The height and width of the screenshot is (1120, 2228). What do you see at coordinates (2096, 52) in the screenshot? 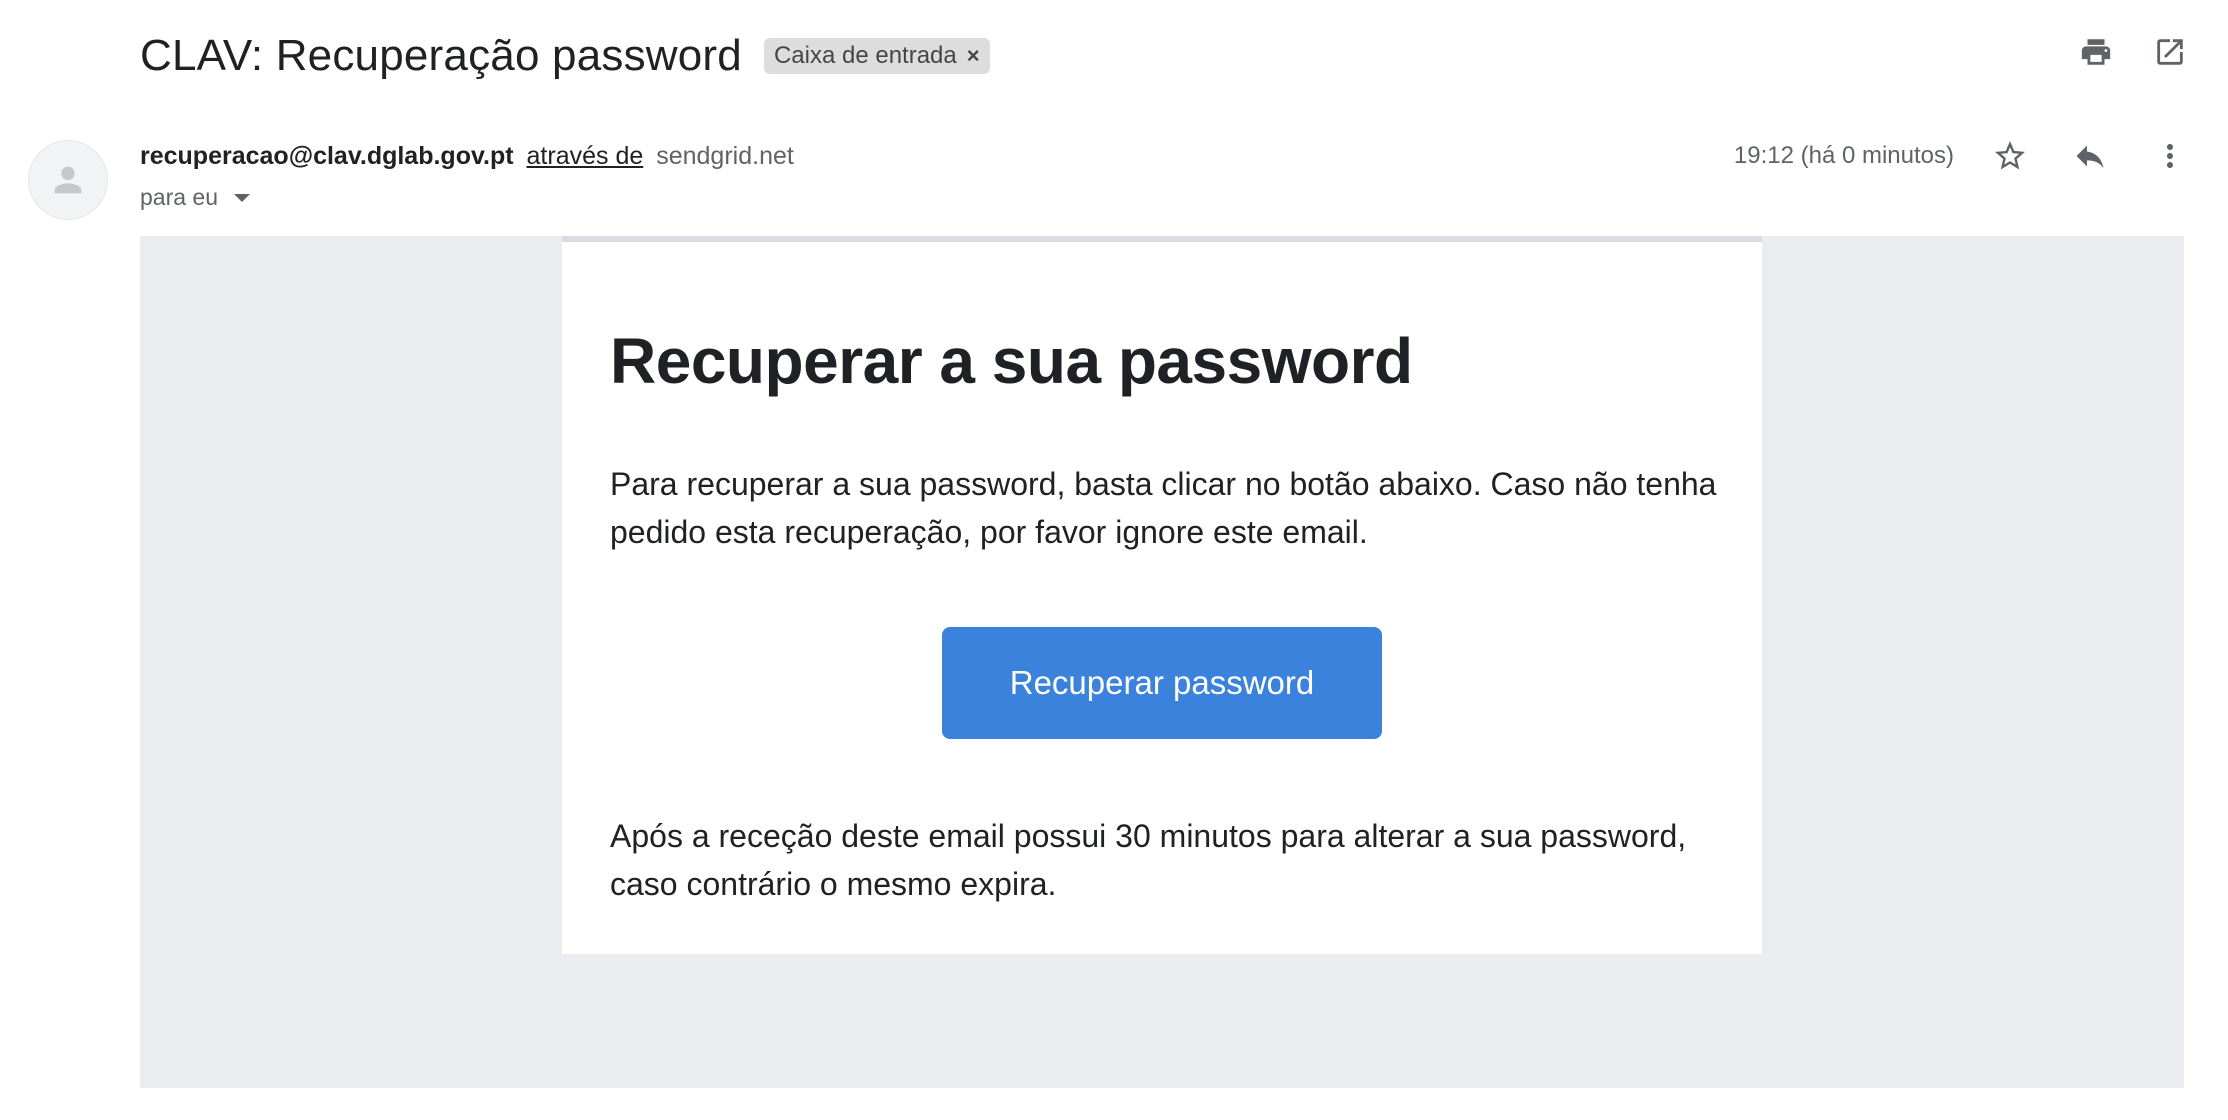
I see `print-icon` at bounding box center [2096, 52].